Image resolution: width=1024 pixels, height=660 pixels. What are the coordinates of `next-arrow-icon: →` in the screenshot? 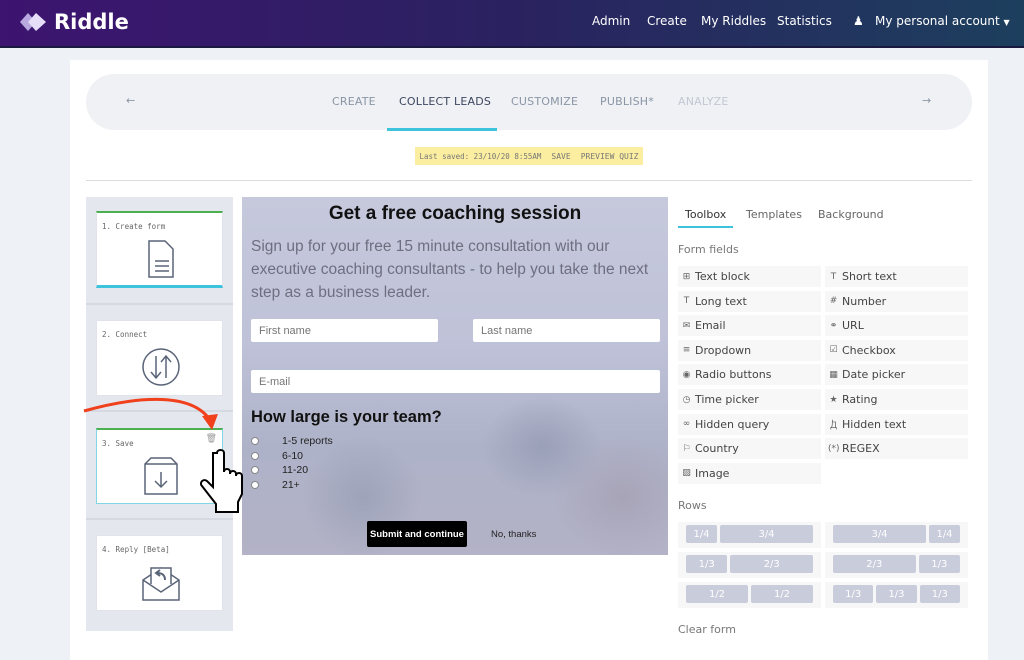 It's located at (926, 100).